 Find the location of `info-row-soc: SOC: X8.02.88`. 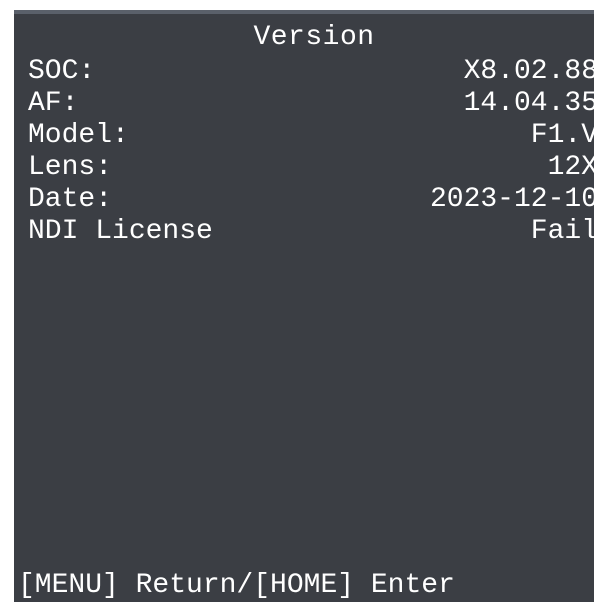

info-row-soc: SOC: X8.02.88 is located at coordinates (311, 72).